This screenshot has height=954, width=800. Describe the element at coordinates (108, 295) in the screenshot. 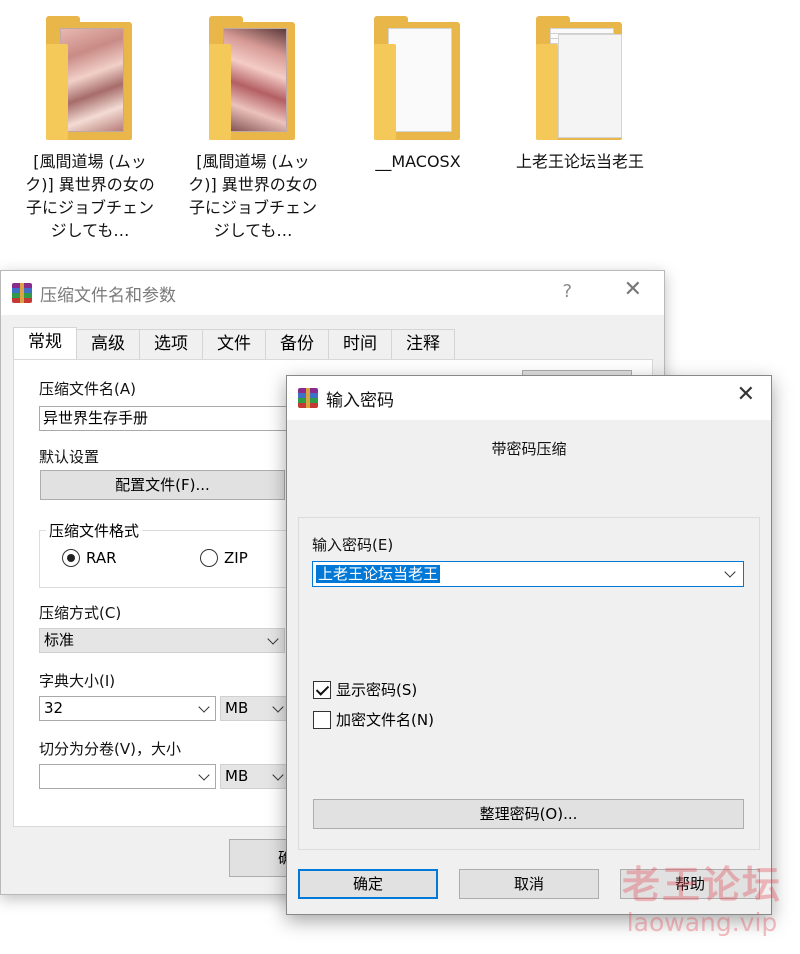

I see `dialog-title: 压缩文件名和参数` at that location.